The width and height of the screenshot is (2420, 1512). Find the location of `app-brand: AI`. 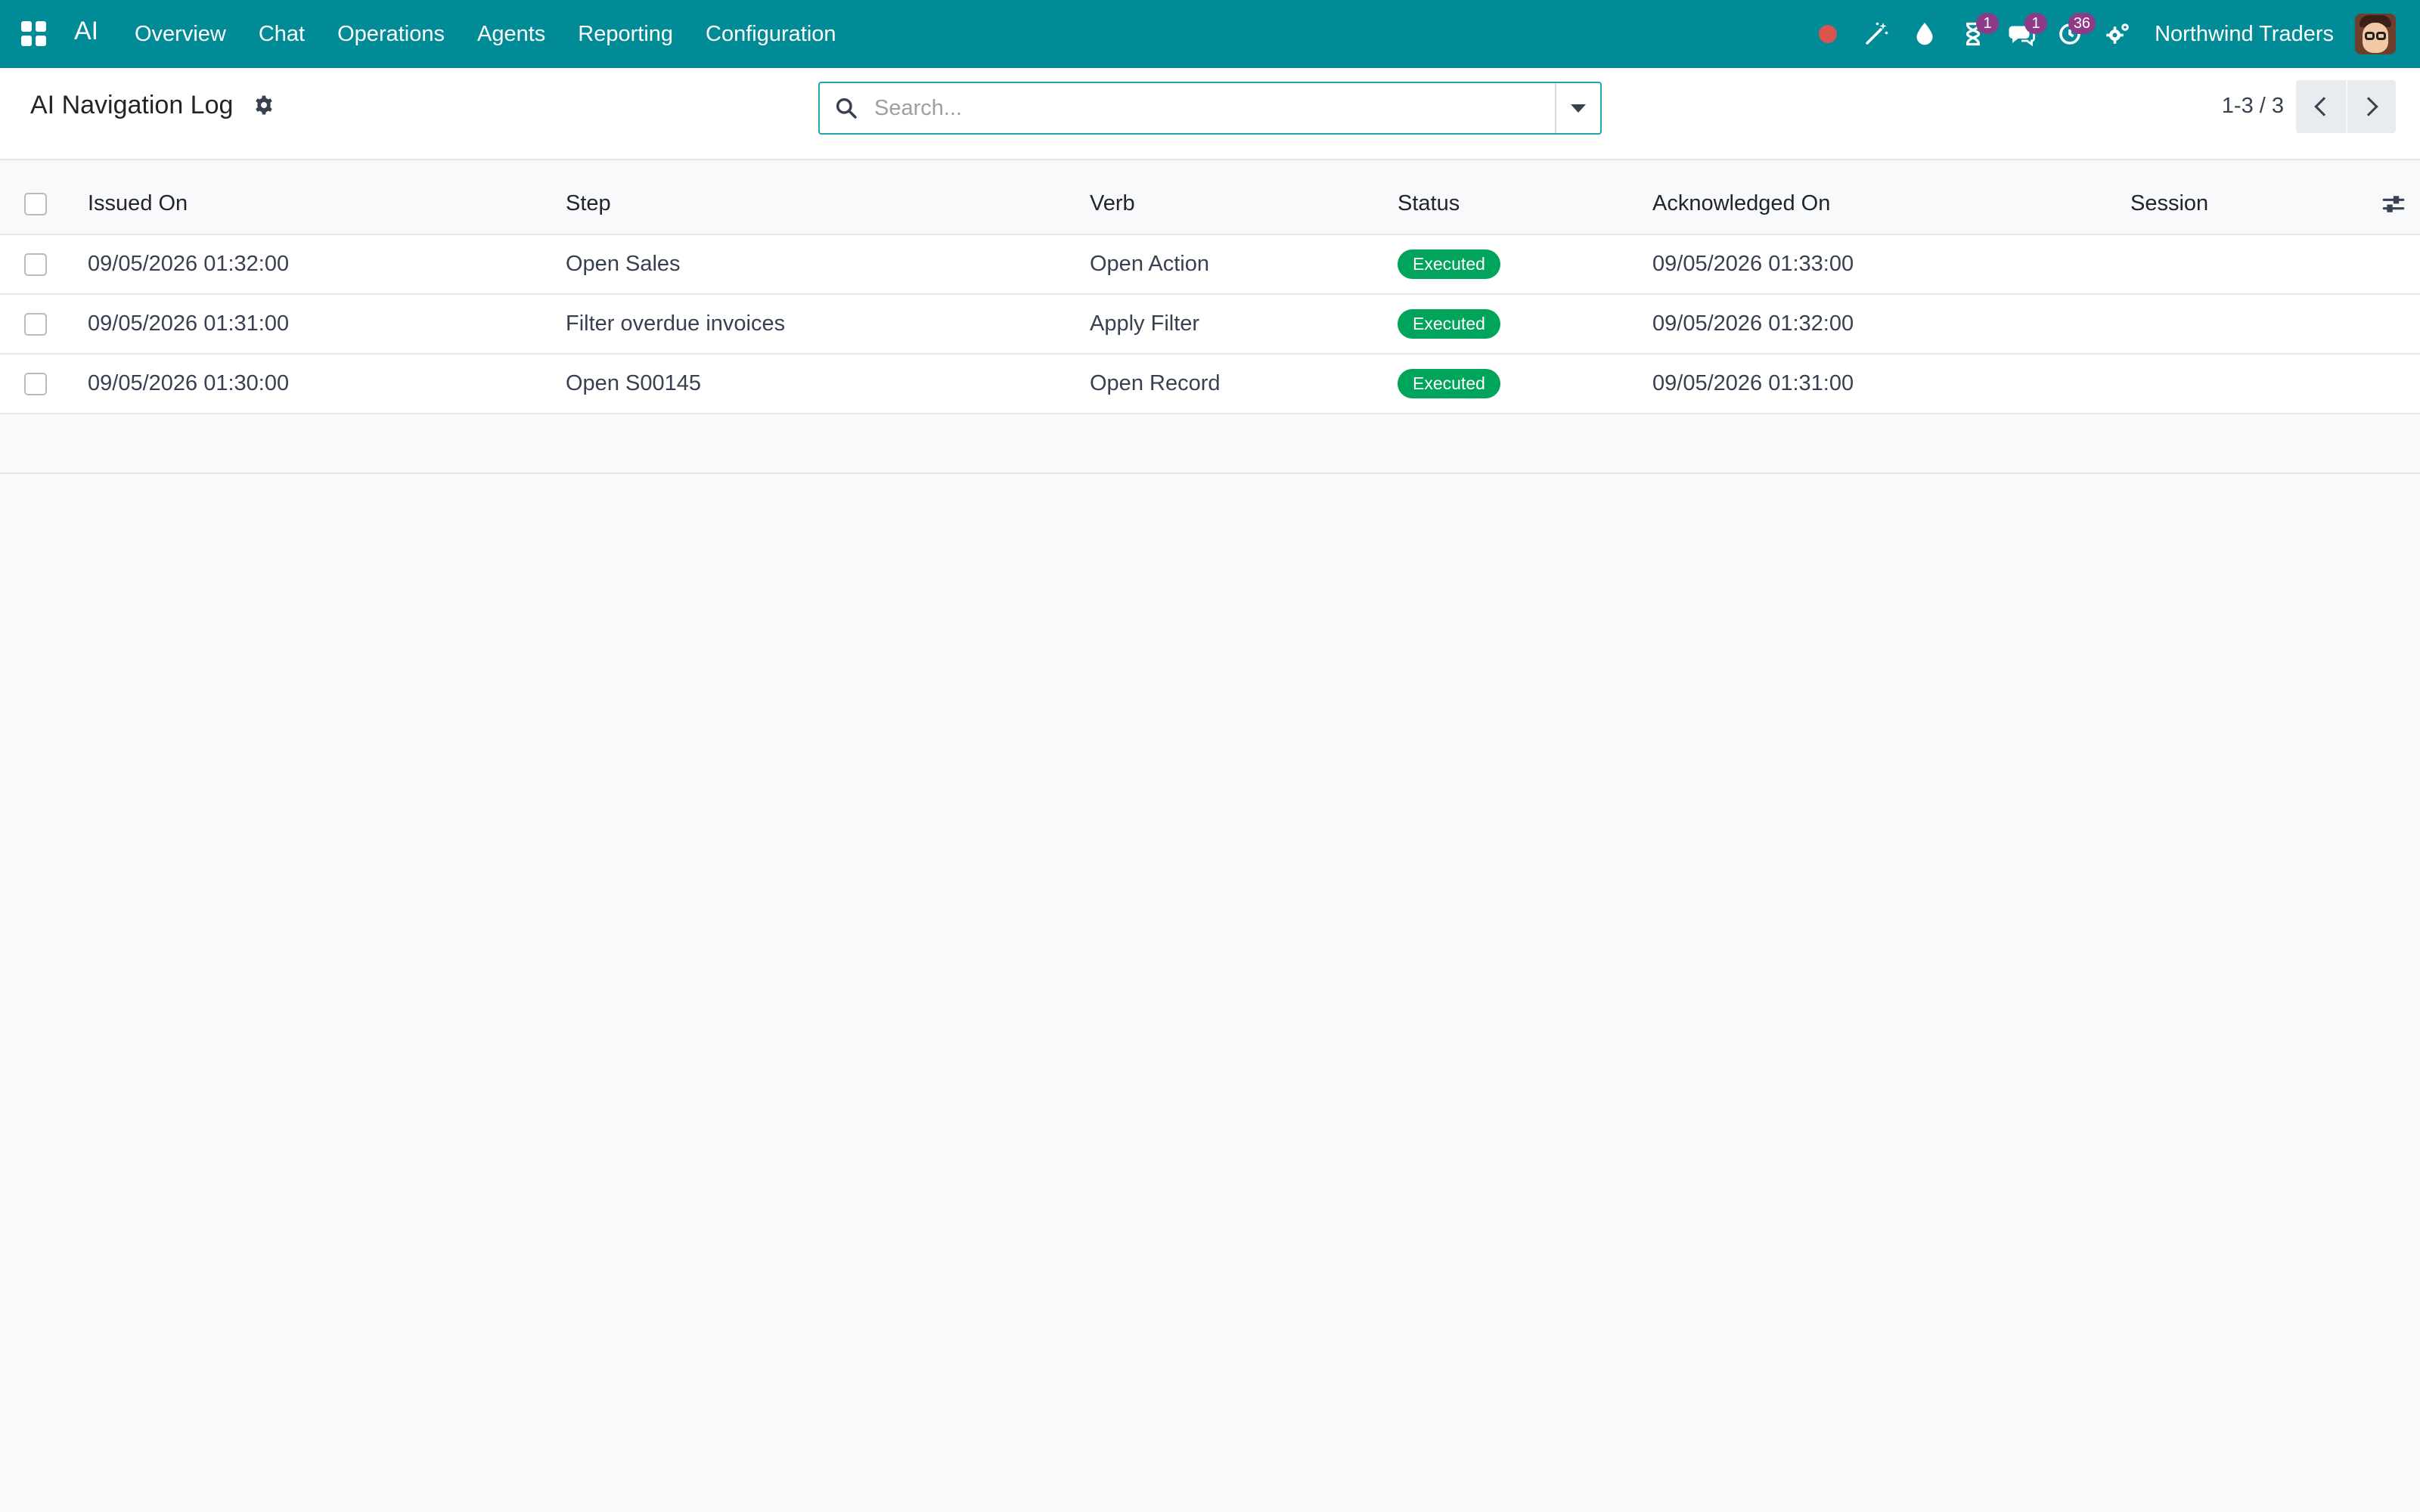

app-brand: AI is located at coordinates (86, 32).